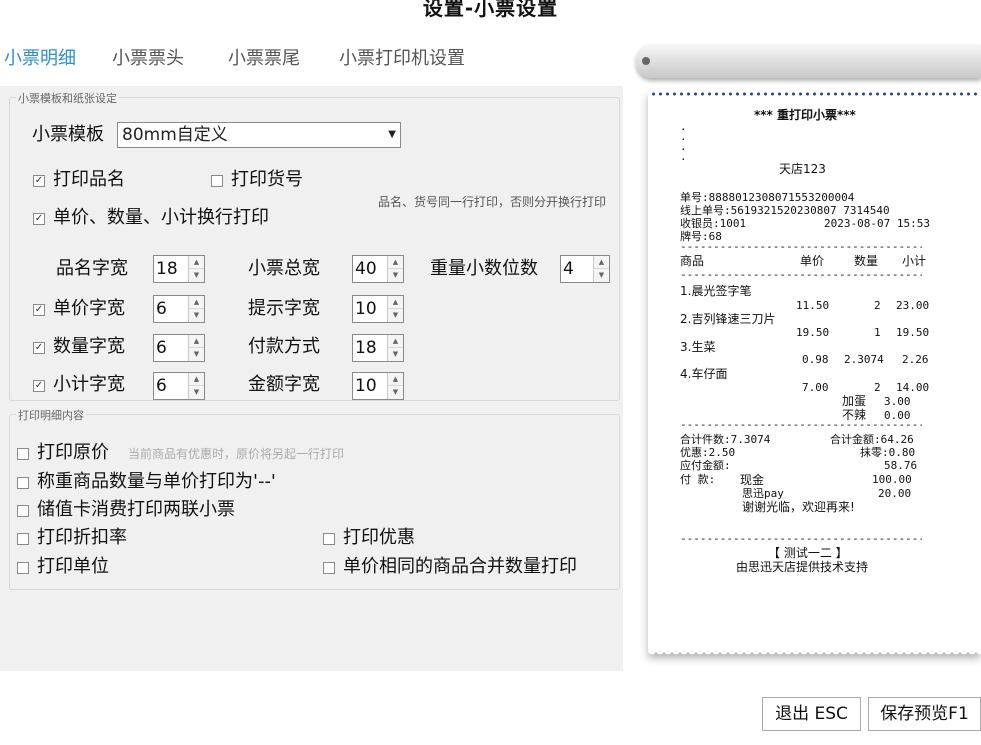  What do you see at coordinates (924, 714) in the screenshot?
I see `save-preview-button: 保存预览F1` at bounding box center [924, 714].